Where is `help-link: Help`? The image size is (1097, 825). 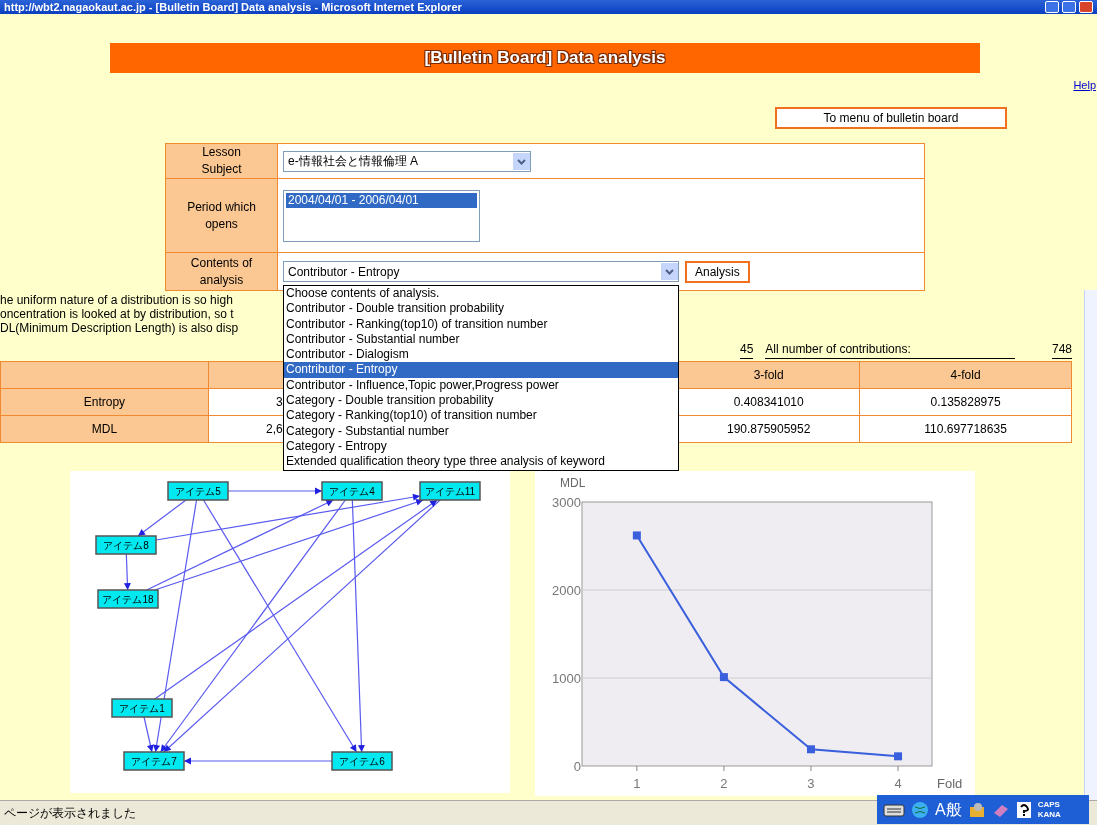
help-link: Help is located at coordinates (1084, 85).